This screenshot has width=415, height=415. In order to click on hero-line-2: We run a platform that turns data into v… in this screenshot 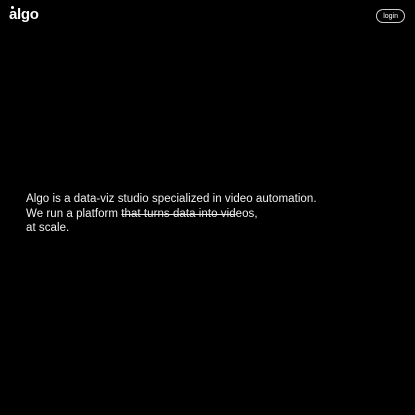, I will do `click(201, 214)`.